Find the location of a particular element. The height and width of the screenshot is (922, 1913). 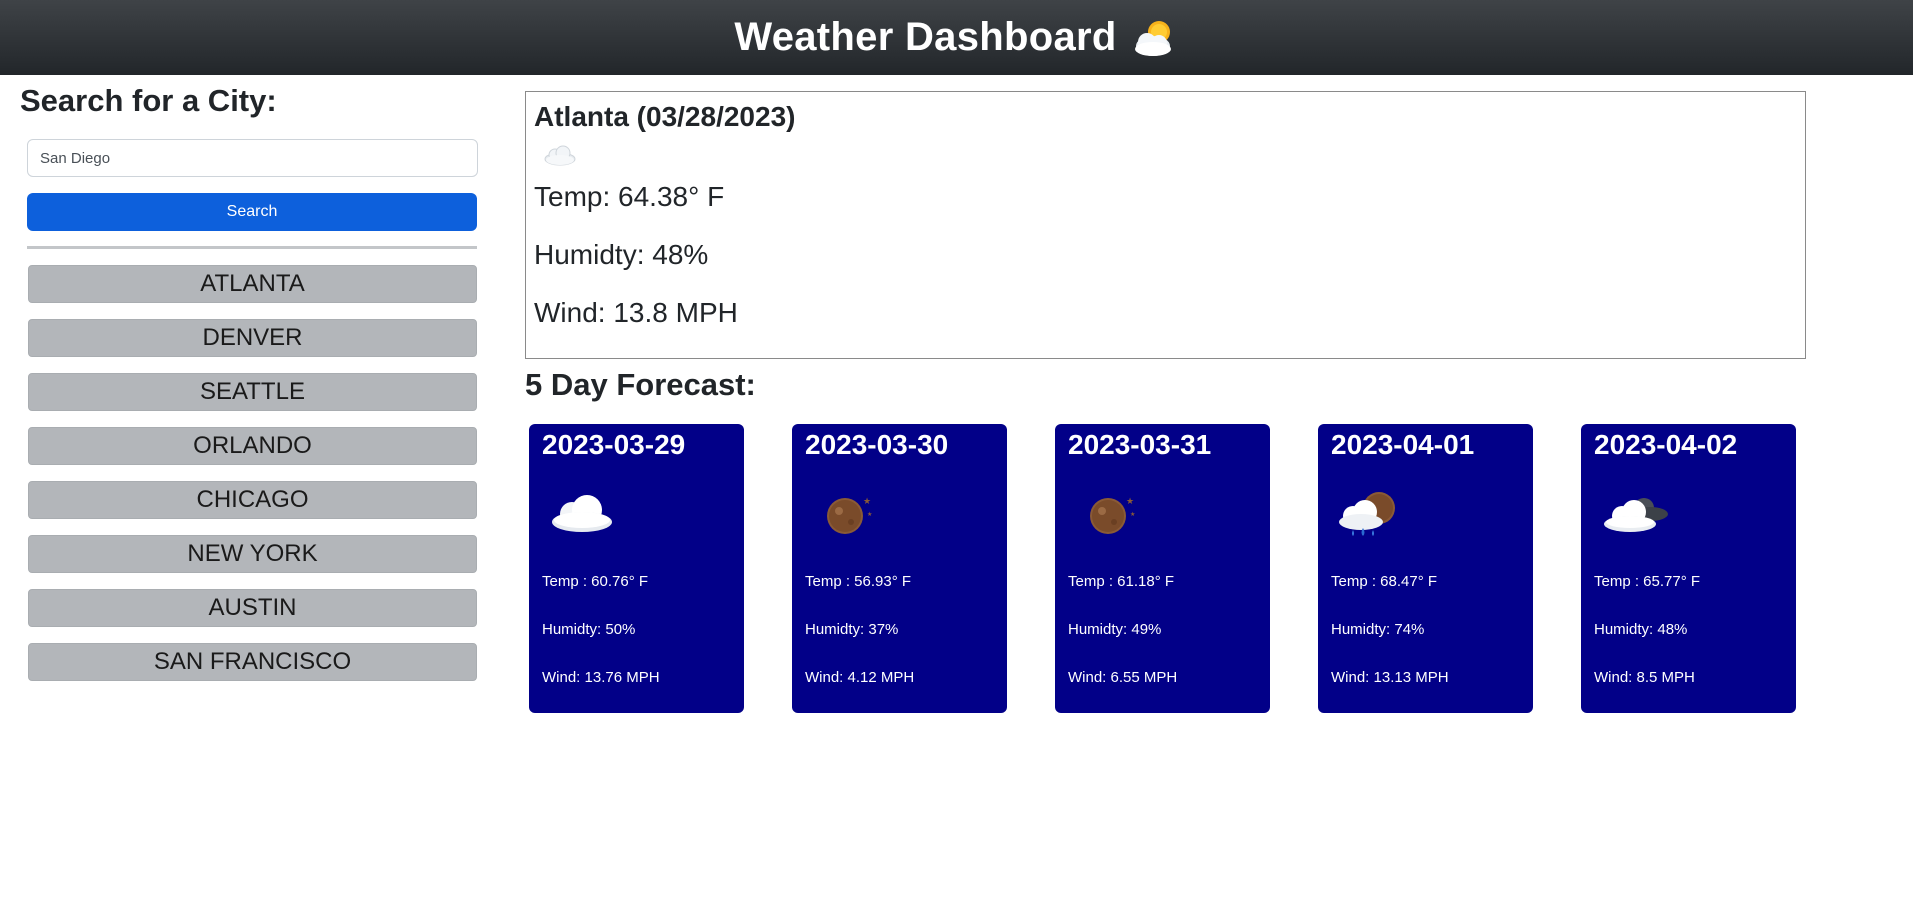

forecast-temp: Temp : 61.18° F is located at coordinates (1121, 581).